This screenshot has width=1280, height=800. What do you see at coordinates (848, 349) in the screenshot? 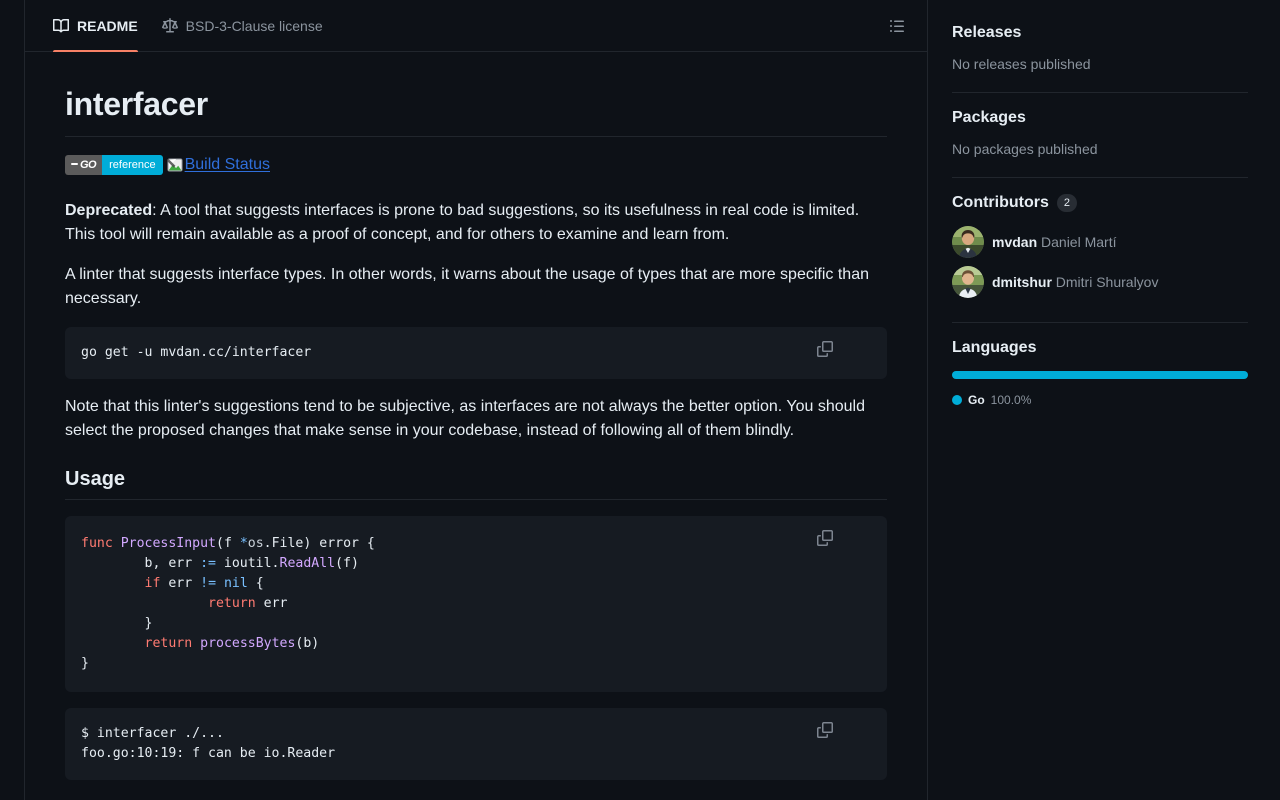
I see `copy-button-install` at bounding box center [848, 349].